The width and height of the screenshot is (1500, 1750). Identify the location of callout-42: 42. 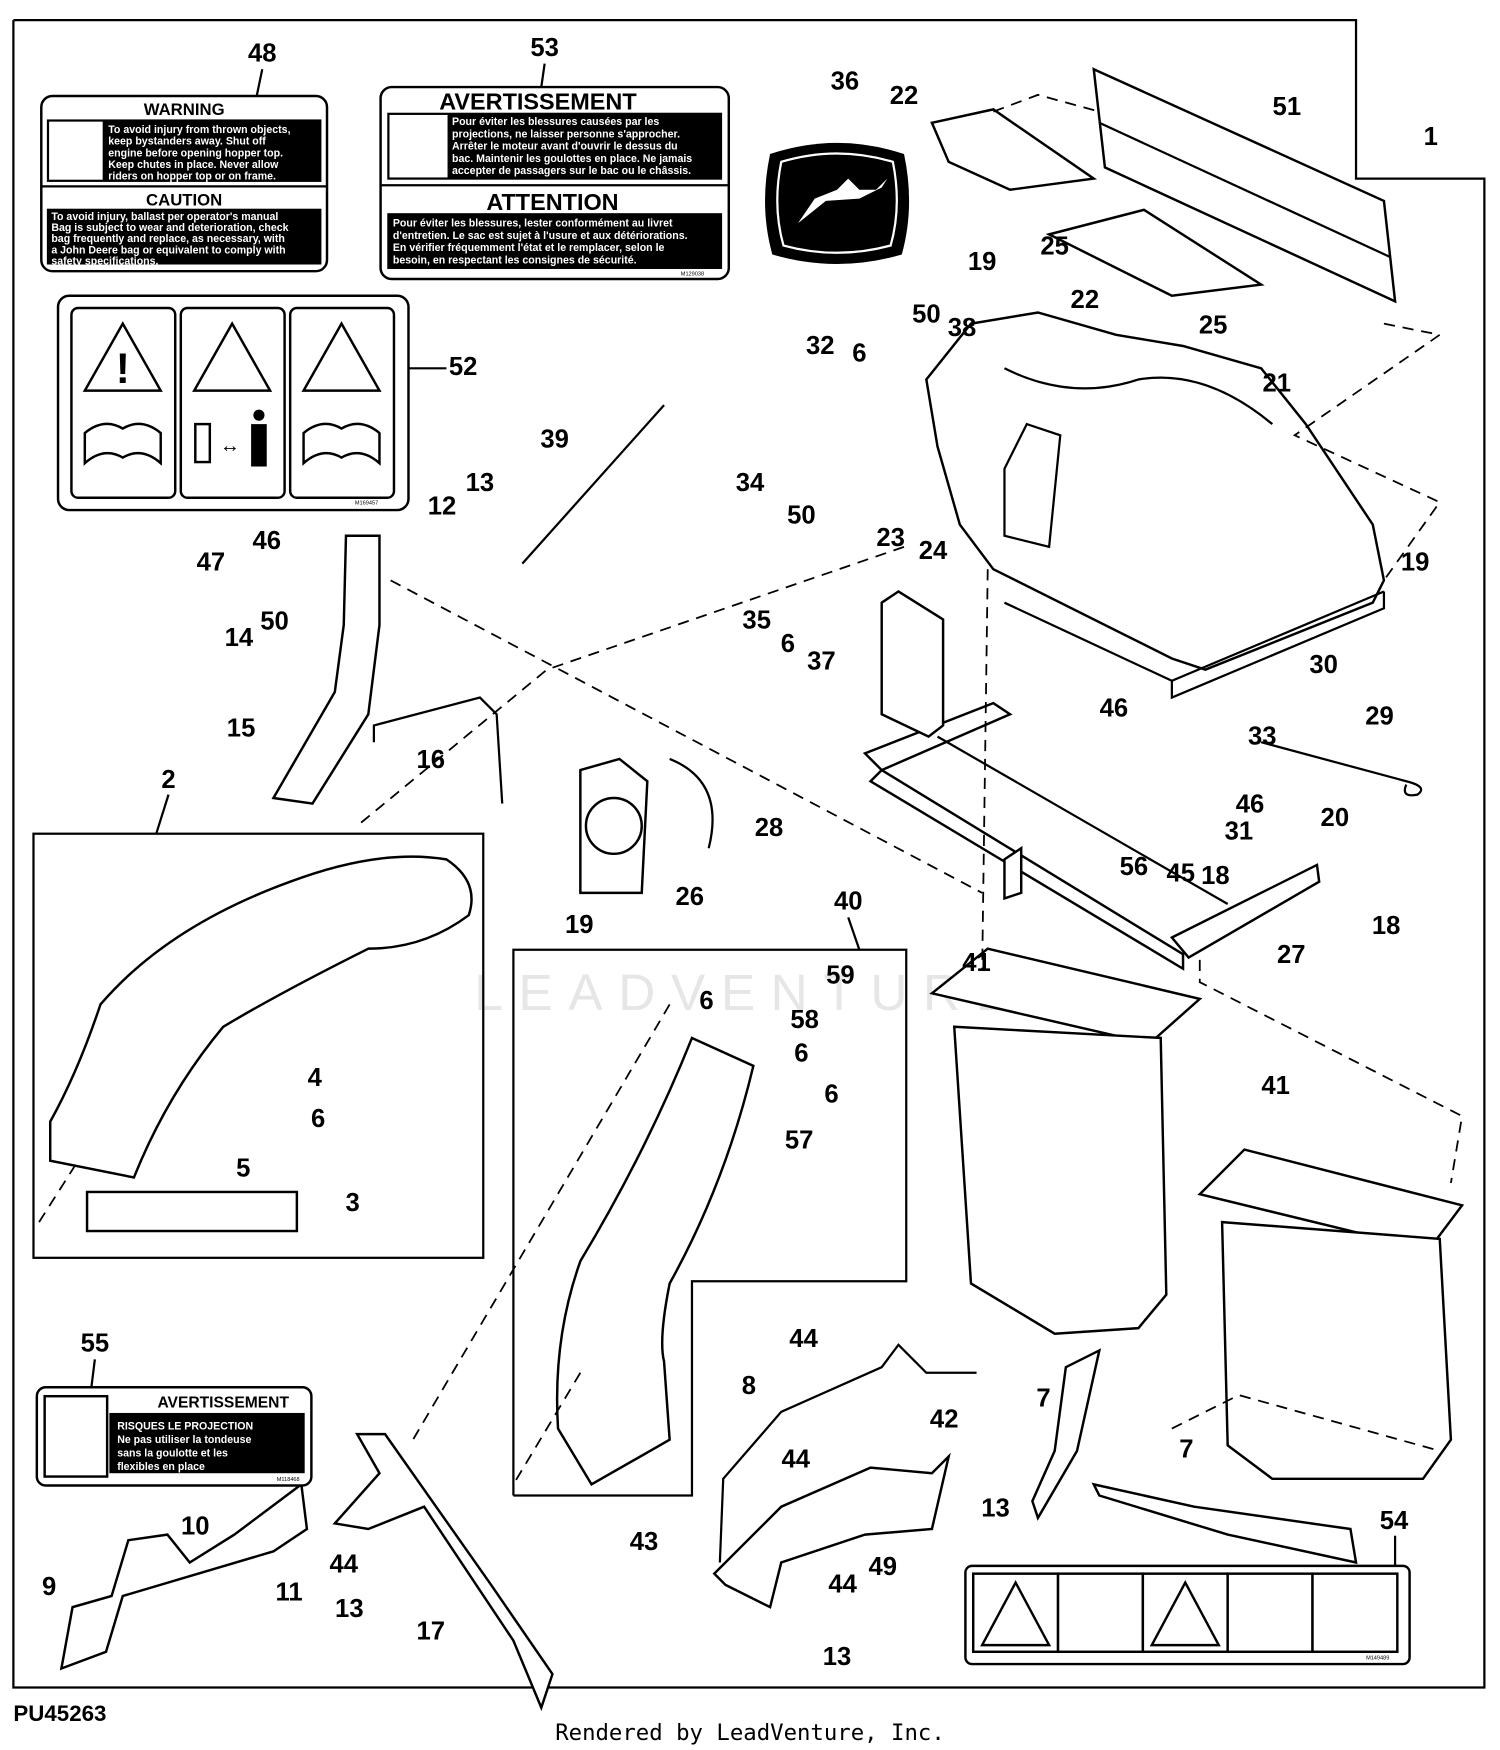
(944, 1419).